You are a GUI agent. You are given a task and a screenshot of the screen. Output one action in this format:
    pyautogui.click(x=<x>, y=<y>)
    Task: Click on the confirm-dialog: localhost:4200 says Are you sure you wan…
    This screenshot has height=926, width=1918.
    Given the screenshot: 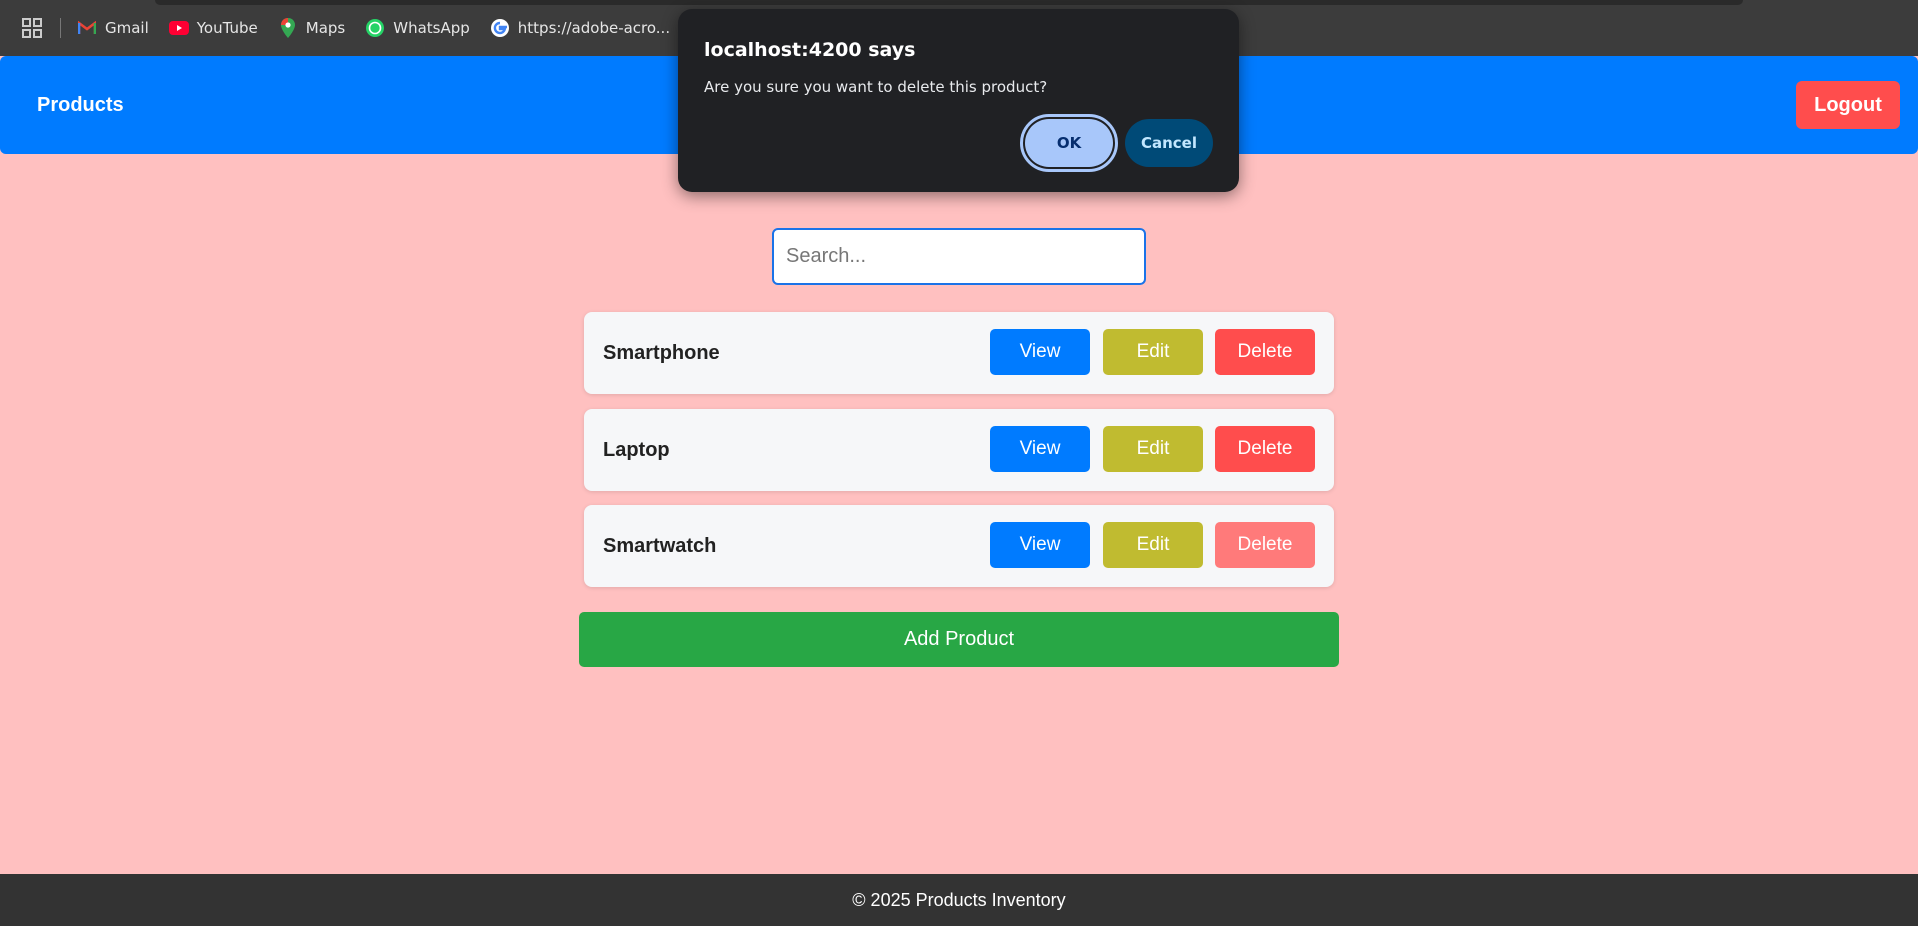 What is the action you would take?
    pyautogui.click(x=958, y=100)
    